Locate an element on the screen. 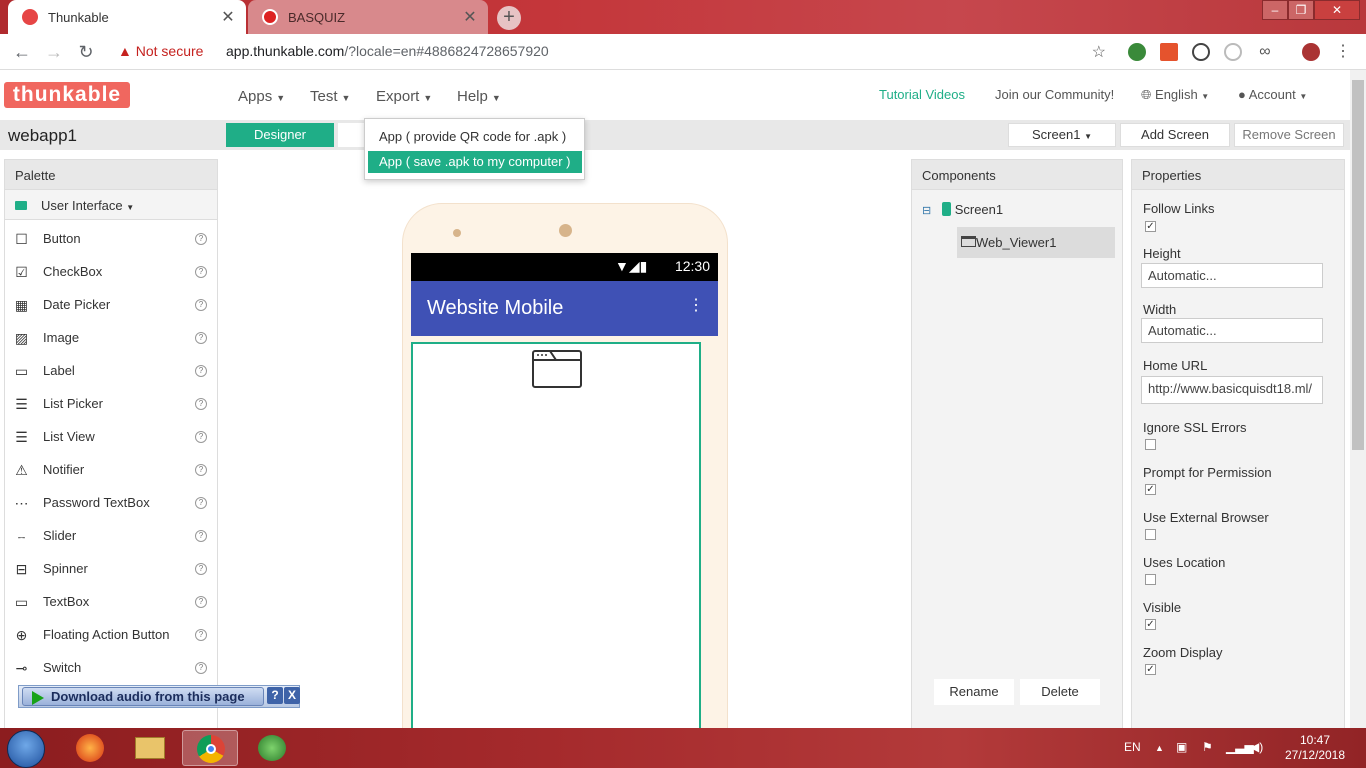  palette-item-notifier: ⚠ Notifier? is located at coordinates (111, 470).